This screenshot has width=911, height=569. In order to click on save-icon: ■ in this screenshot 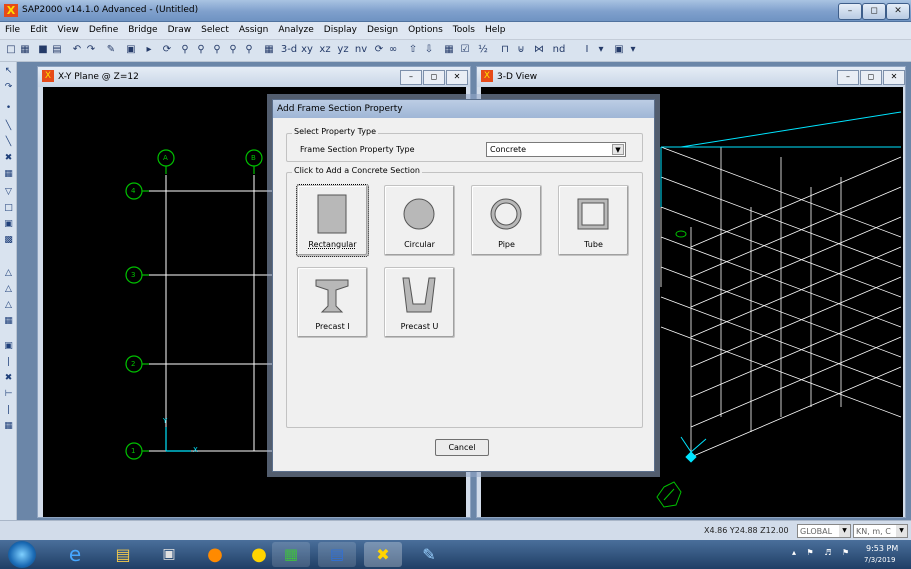, I will do `click(43, 50)`.